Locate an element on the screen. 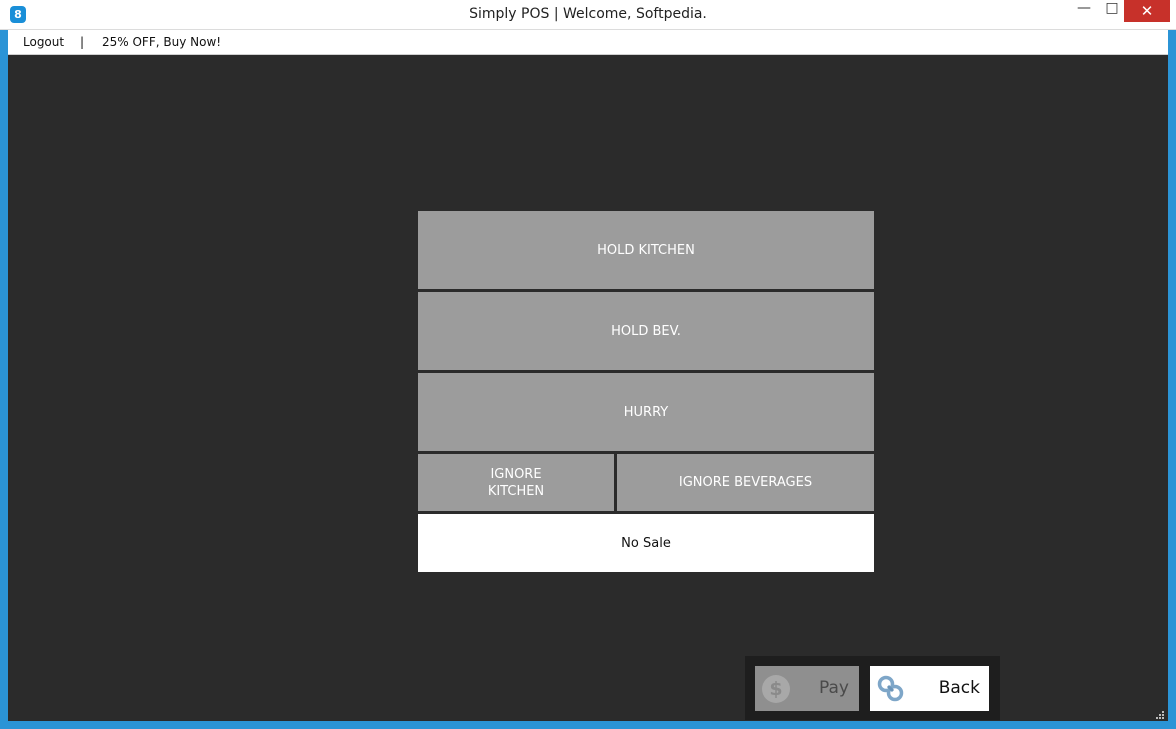  no-sale-button: No Sale is located at coordinates (646, 543).